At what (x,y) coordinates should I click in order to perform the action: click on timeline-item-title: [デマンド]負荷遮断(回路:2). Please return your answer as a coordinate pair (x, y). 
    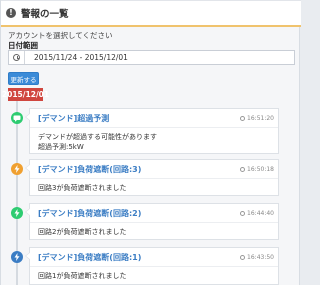
    Looking at the image, I should click on (89, 213).